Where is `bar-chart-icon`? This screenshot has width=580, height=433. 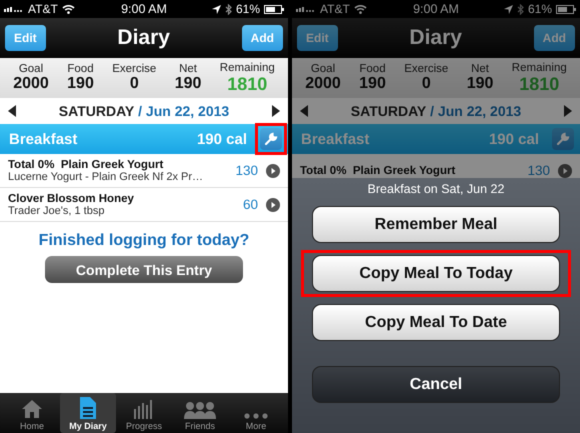 bar-chart-icon is located at coordinates (144, 409).